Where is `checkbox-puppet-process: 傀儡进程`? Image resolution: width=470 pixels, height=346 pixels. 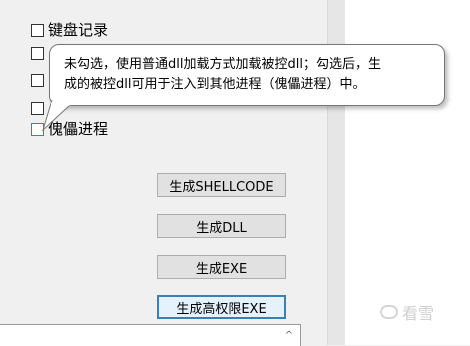 checkbox-puppet-process: 傀儡进程 is located at coordinates (69, 129).